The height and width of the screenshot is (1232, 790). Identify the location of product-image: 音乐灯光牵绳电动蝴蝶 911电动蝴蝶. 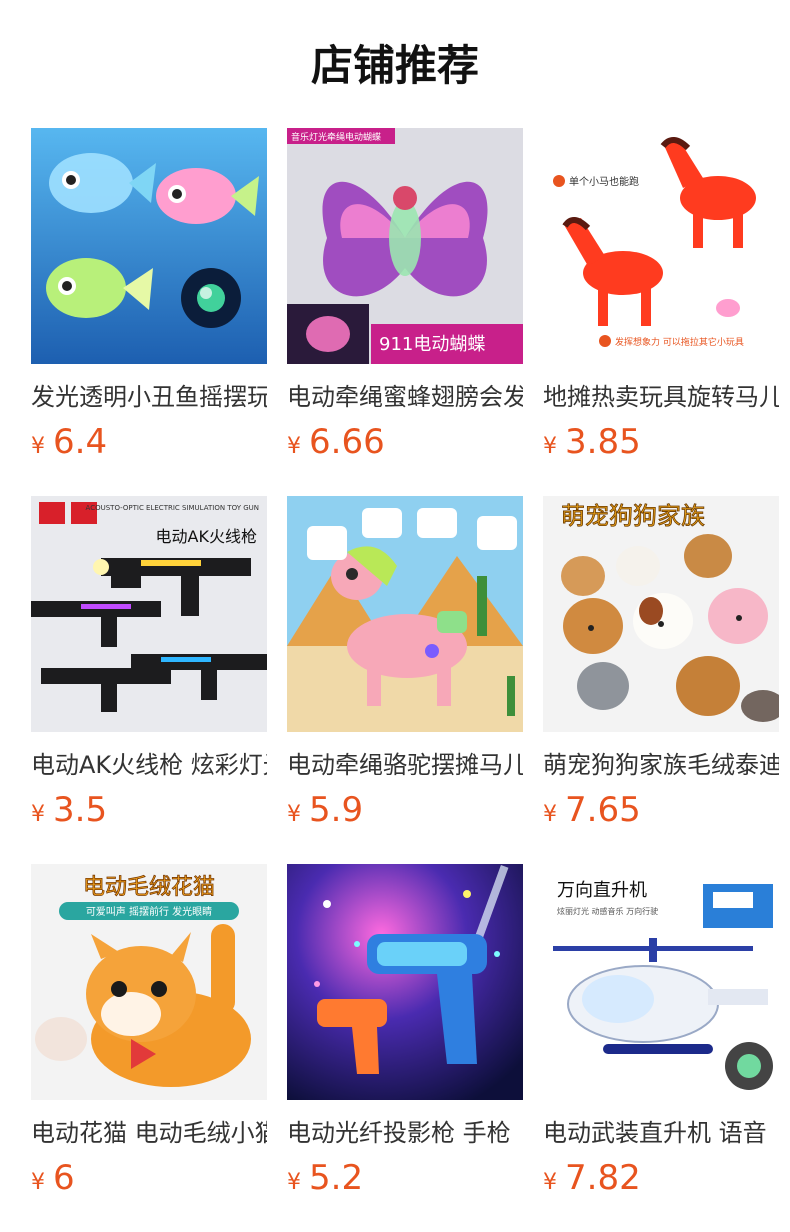
(405, 246).